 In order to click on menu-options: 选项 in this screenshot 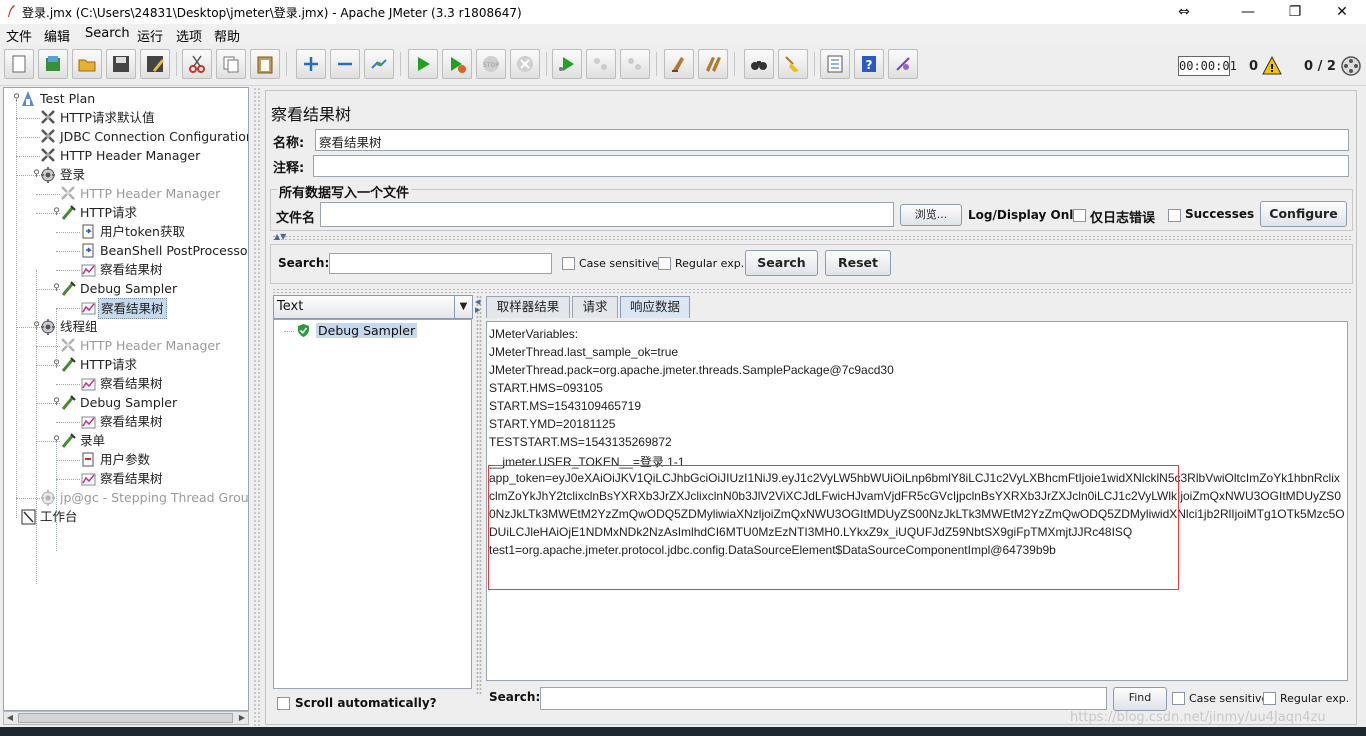, I will do `click(189, 35)`.